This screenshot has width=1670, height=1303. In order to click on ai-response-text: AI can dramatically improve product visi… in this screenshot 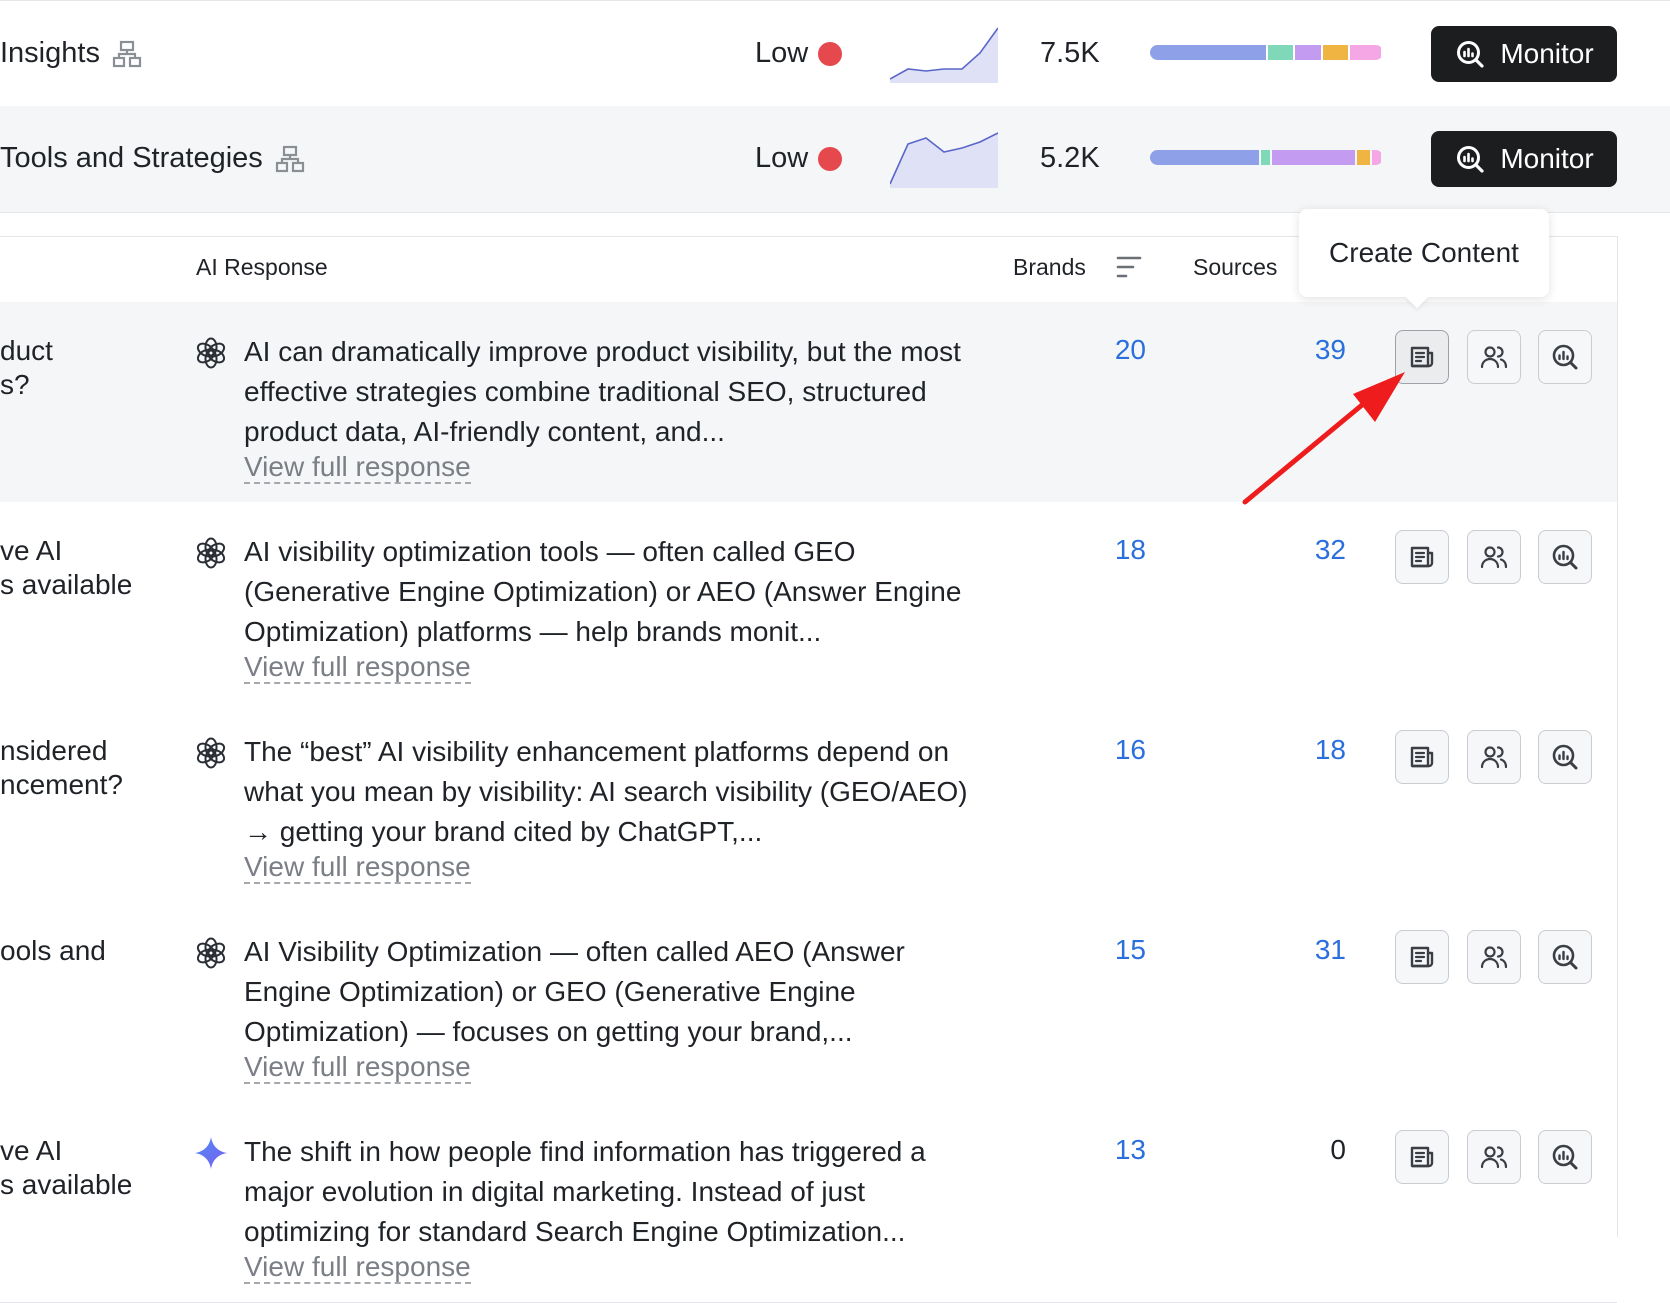, I will do `click(602, 391)`.